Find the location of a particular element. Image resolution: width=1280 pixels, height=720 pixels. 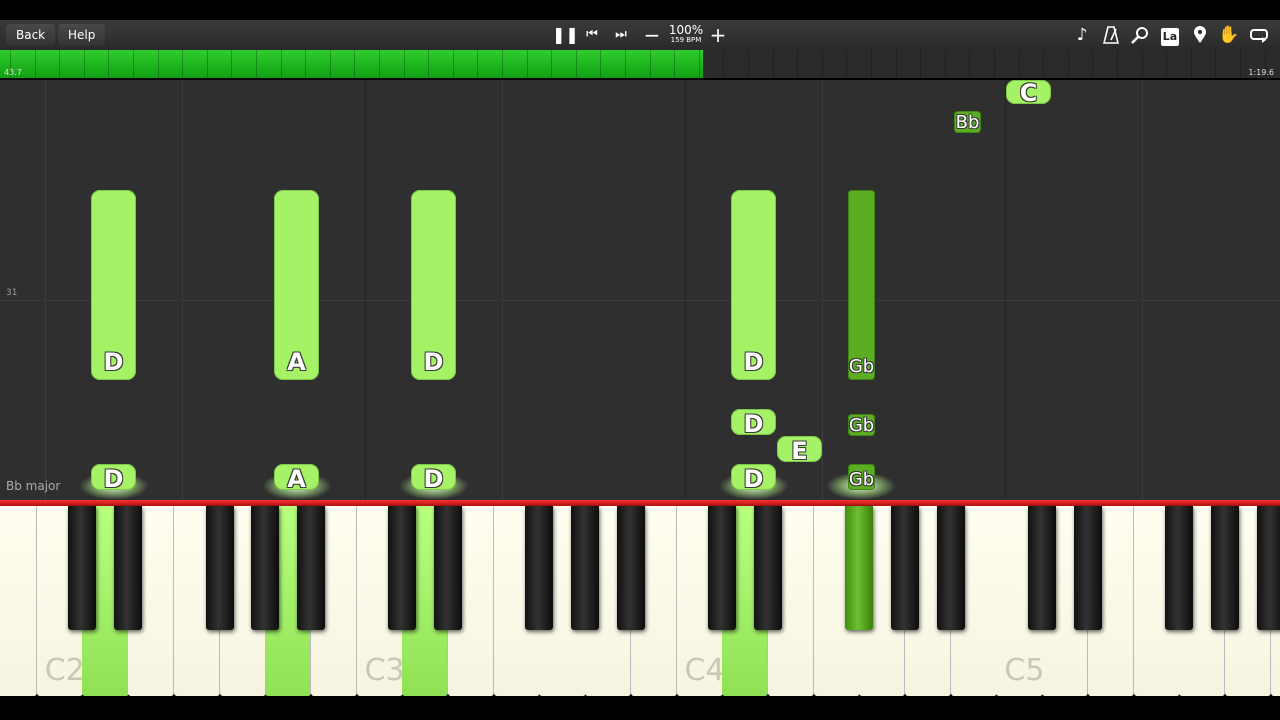

measure-separator is located at coordinates (640, 300).